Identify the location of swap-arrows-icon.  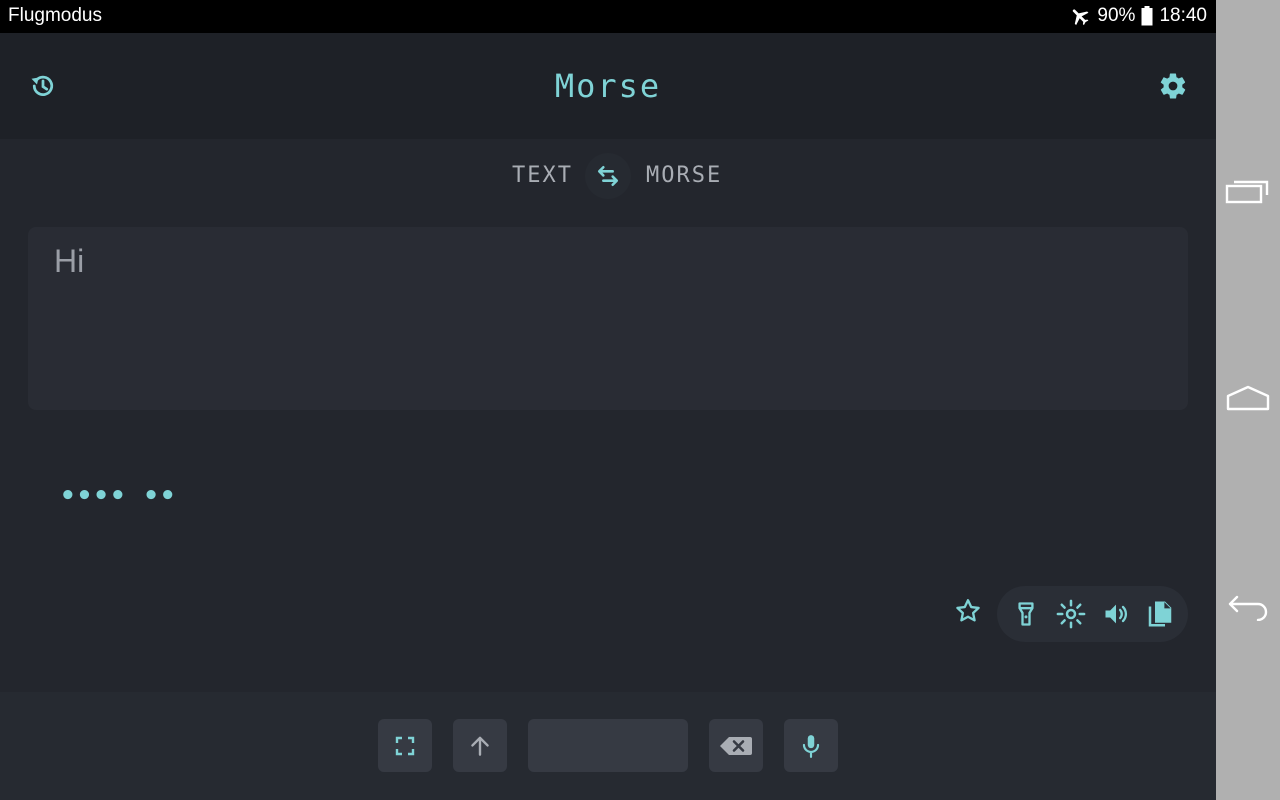
(608, 176).